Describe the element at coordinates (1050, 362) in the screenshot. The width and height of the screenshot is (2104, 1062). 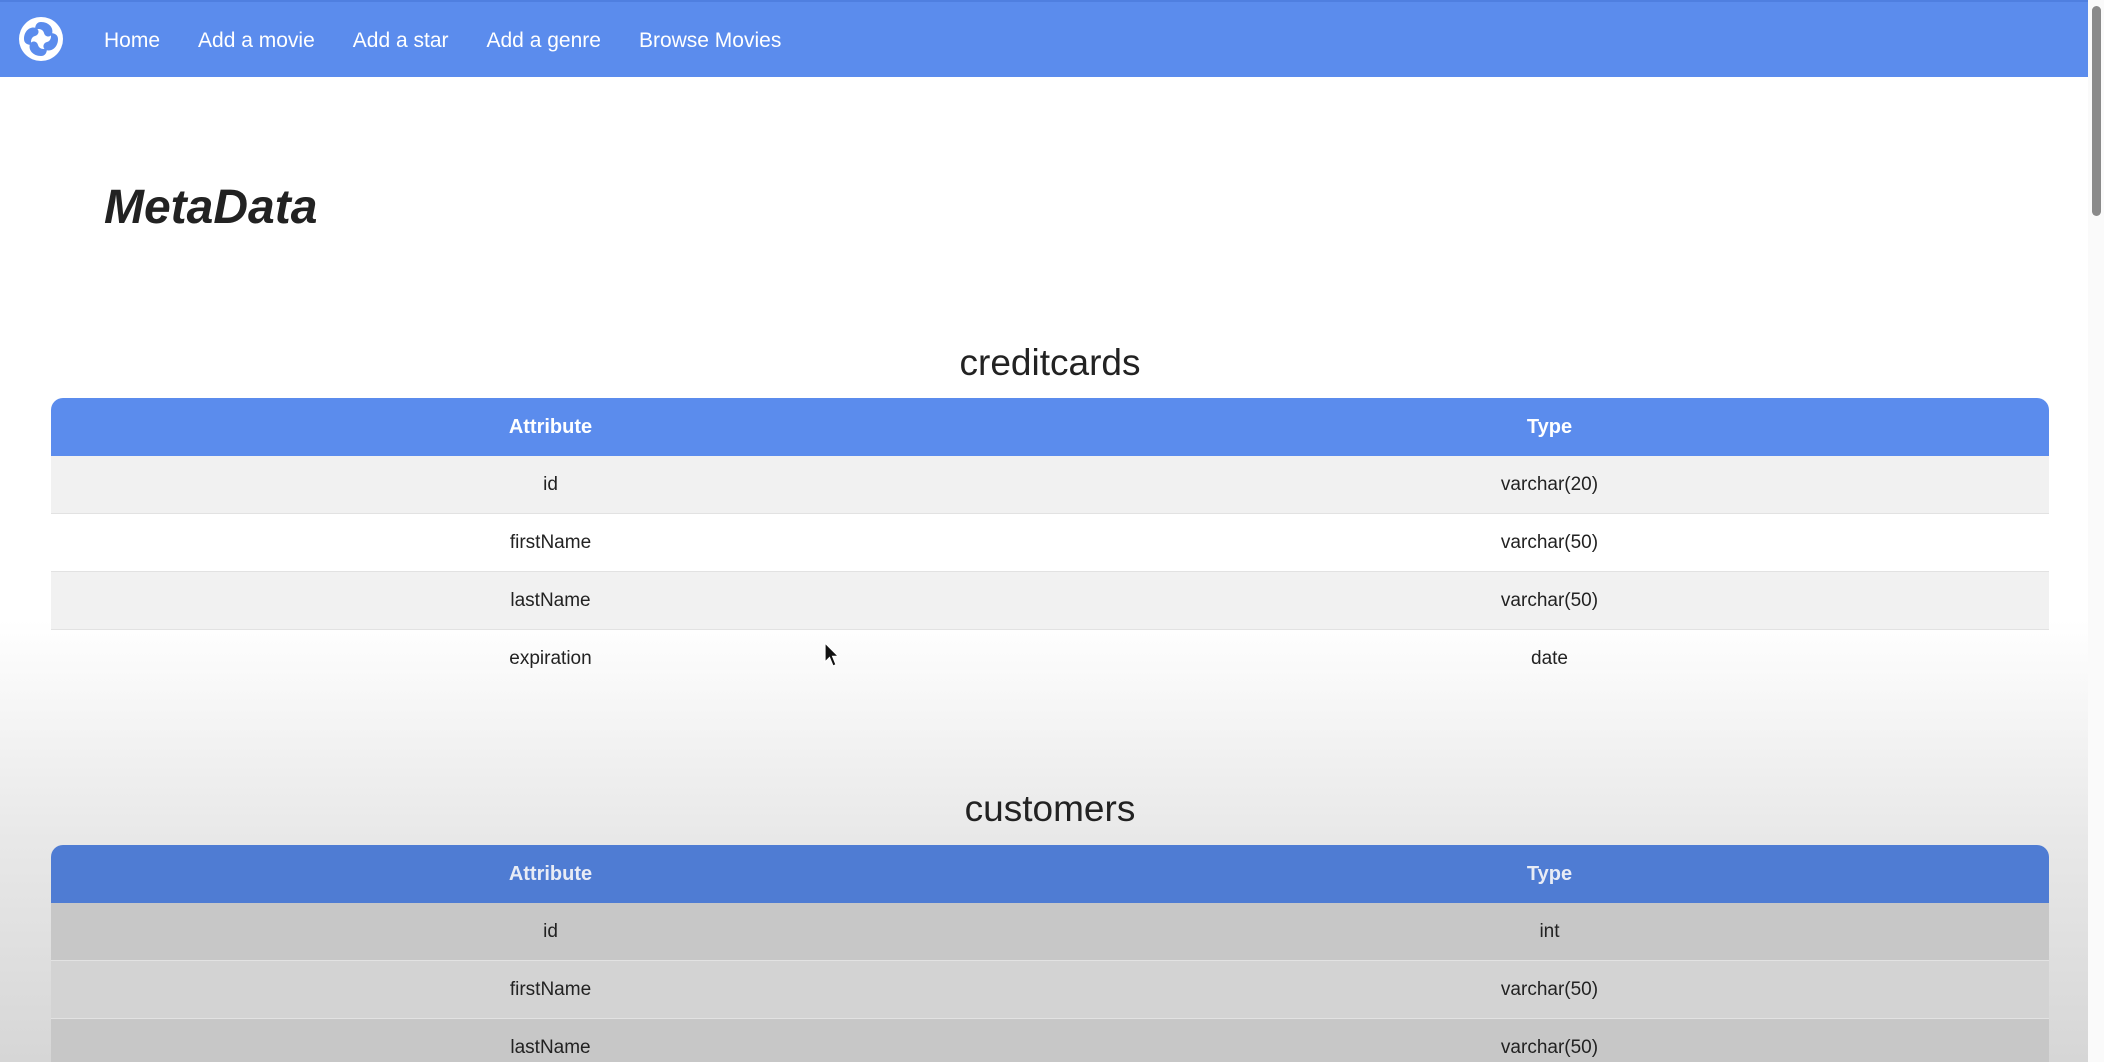
I see `table-title-creditcards: creditcards` at that location.